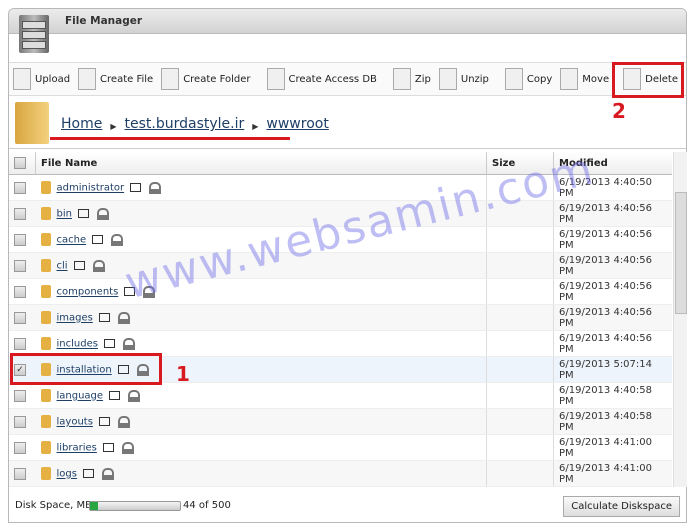  I want to click on folder-link: cache, so click(72, 240).